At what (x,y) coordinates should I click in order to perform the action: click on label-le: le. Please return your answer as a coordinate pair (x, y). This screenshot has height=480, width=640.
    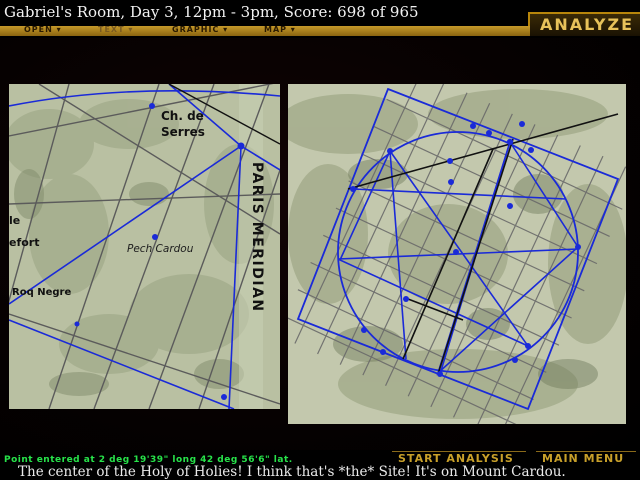
    Looking at the image, I should click on (14, 220).